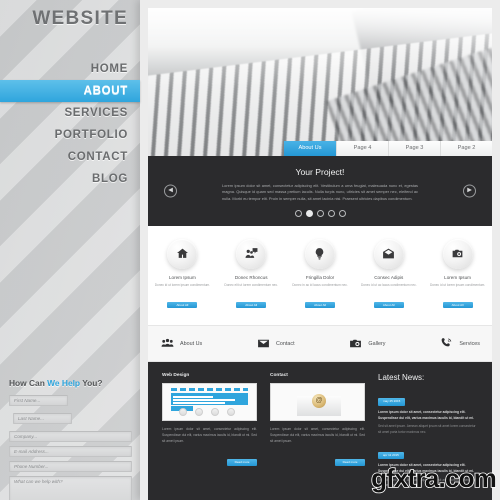  I want to click on lightbulb-icon, so click(319, 253).